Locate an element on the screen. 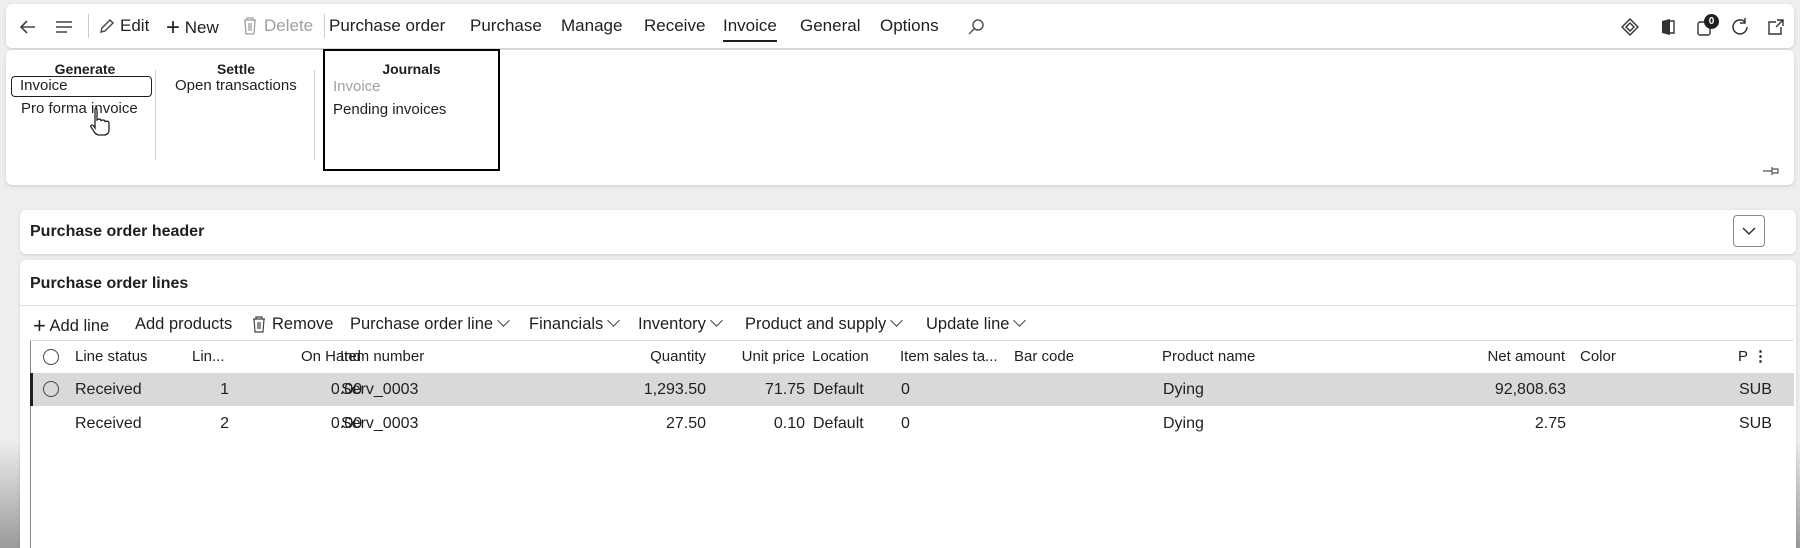 The height and width of the screenshot is (548, 1800). menu-label: Financials is located at coordinates (566, 324).